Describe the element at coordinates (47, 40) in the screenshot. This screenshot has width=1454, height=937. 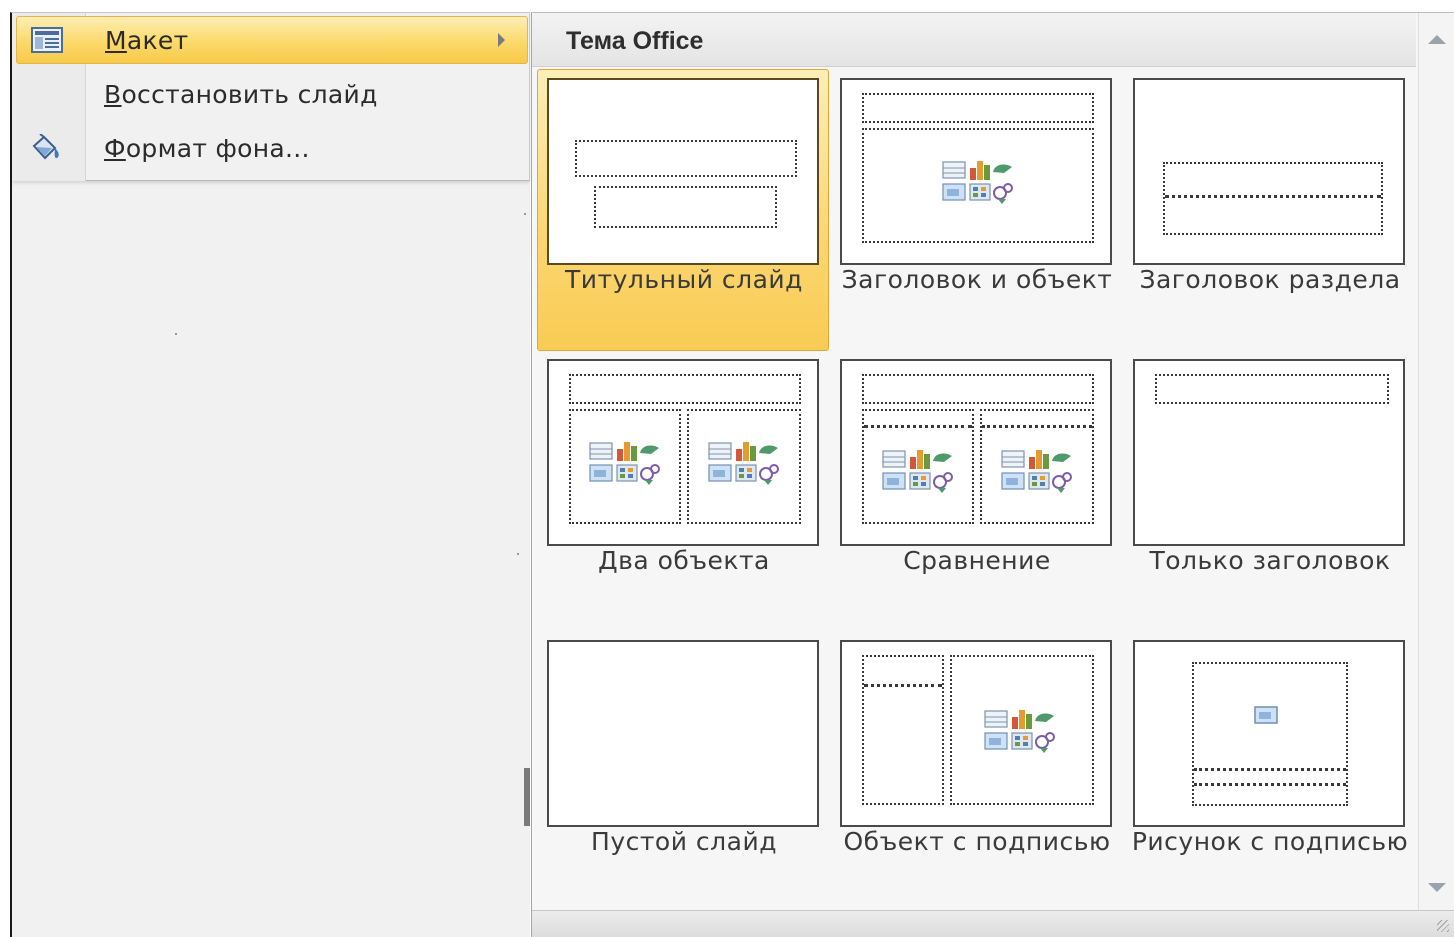
I see `layout-icon` at that location.